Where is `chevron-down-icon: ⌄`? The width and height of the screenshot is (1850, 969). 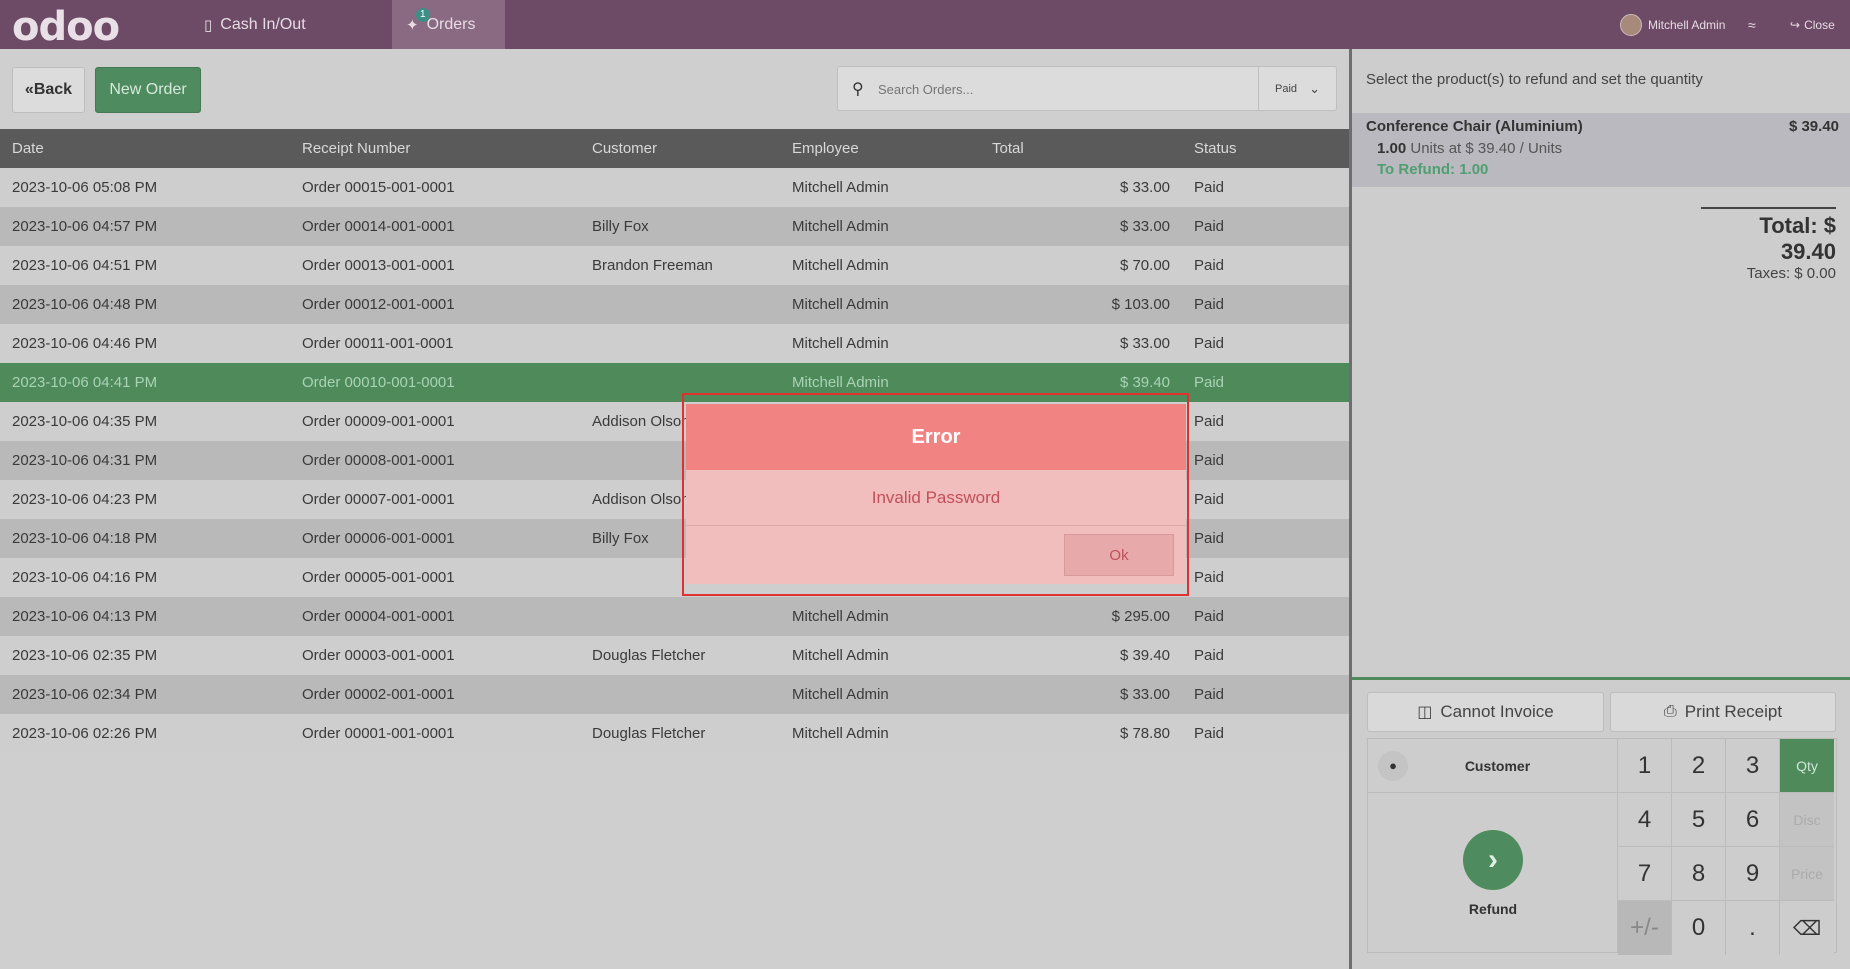
chevron-down-icon: ⌄ is located at coordinates (1314, 88).